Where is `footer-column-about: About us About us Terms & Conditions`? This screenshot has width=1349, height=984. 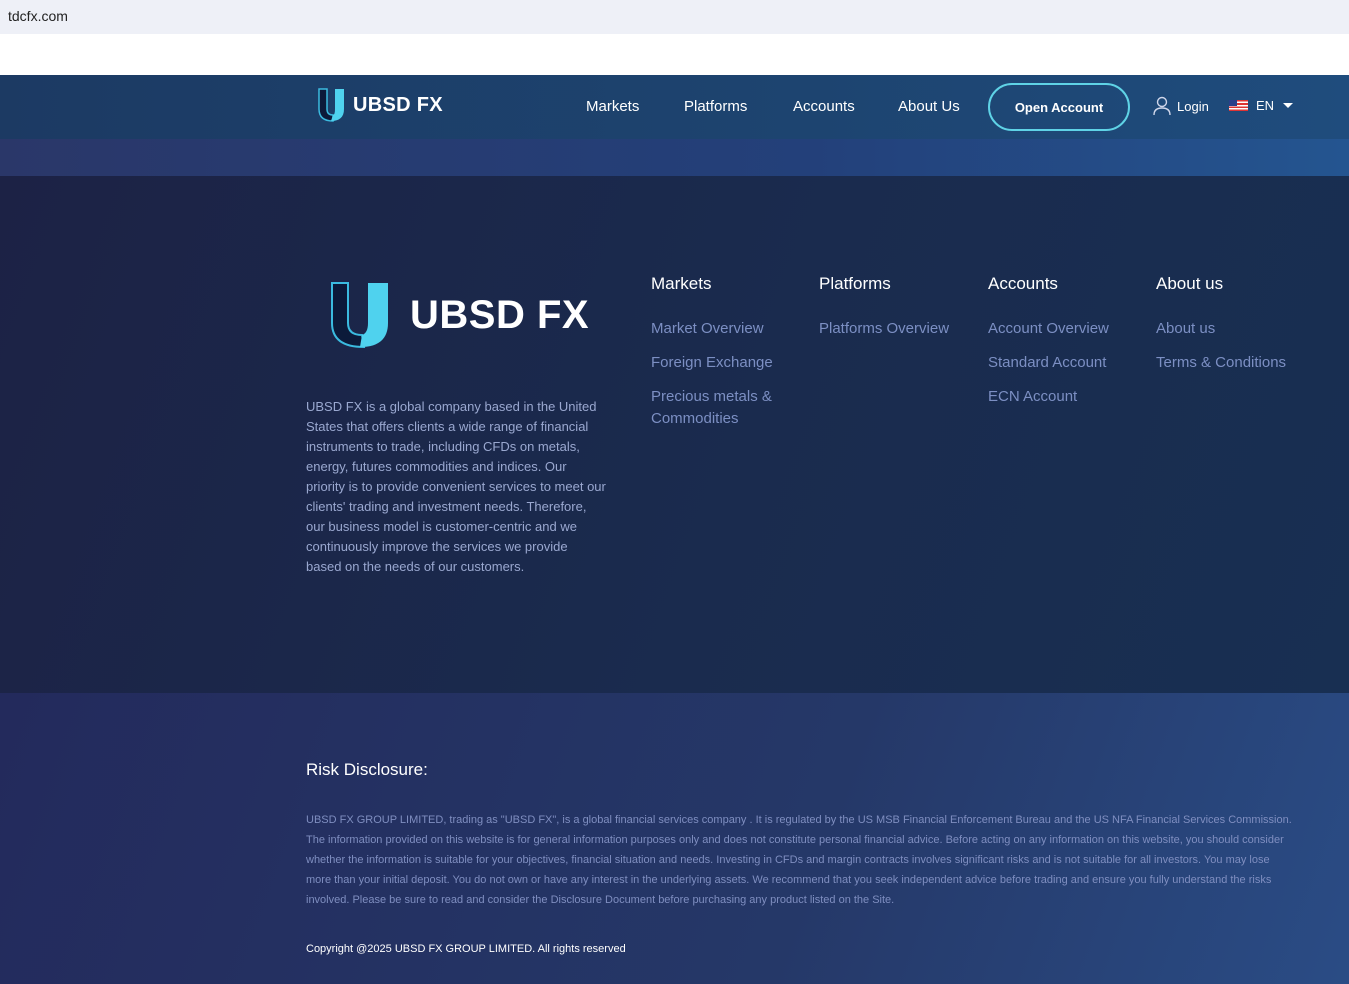
footer-column-about: About us About us Terms & Conditions is located at coordinates (1221, 330).